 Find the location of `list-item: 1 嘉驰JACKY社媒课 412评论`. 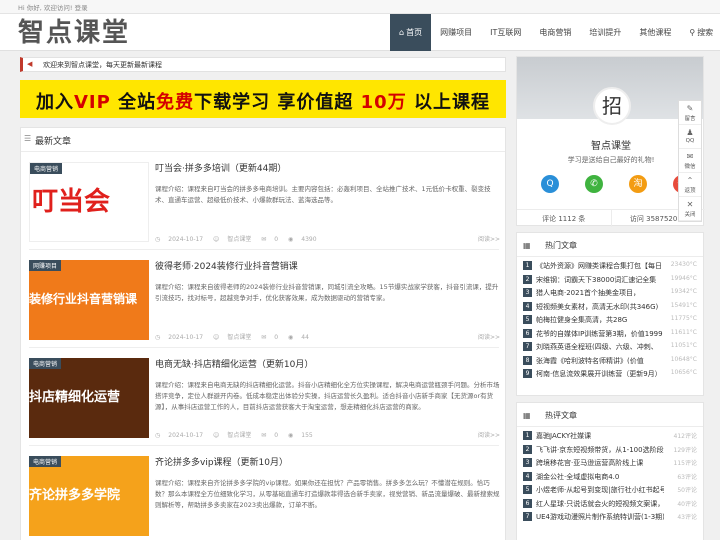

list-item: 1 嘉驰JACKY社媒课 412评论 is located at coordinates (610, 436).